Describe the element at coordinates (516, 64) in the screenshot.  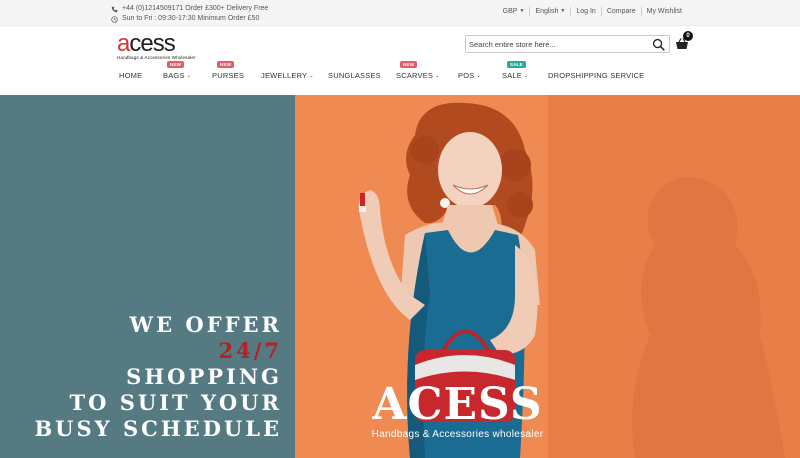
I see `sale-badge: SALE` at that location.